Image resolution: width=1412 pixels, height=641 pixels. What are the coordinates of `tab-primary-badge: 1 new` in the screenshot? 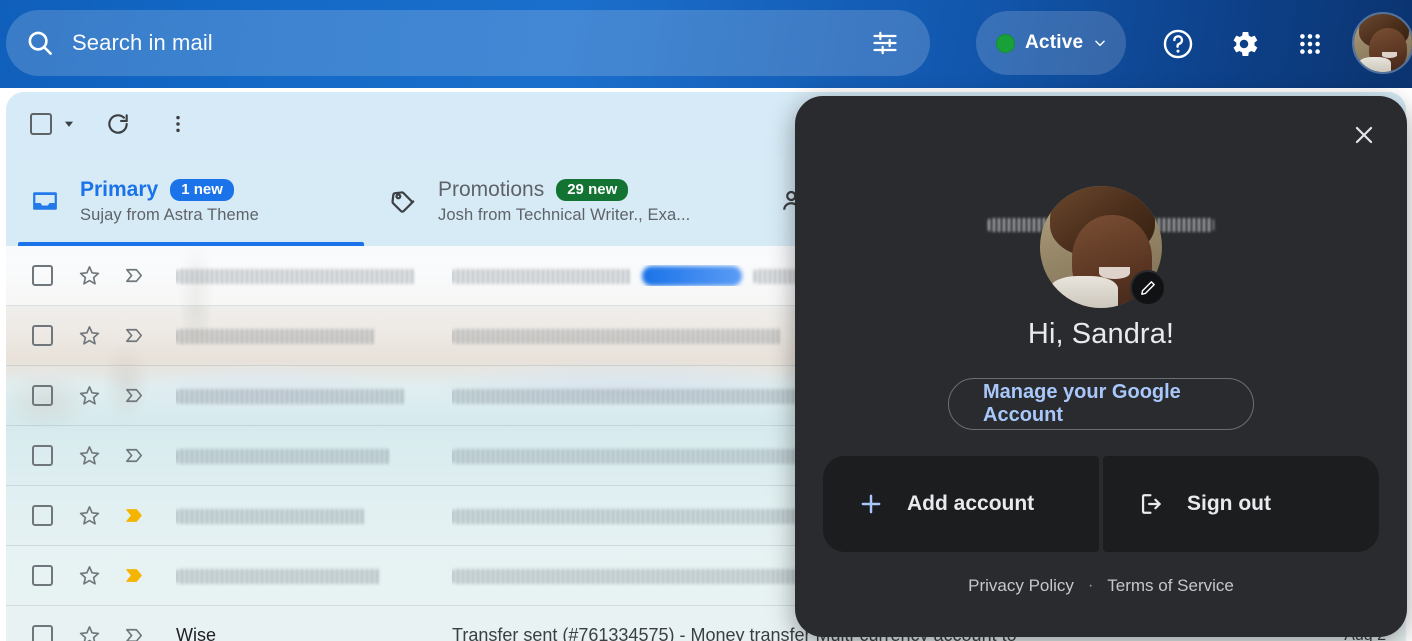 It's located at (202, 189).